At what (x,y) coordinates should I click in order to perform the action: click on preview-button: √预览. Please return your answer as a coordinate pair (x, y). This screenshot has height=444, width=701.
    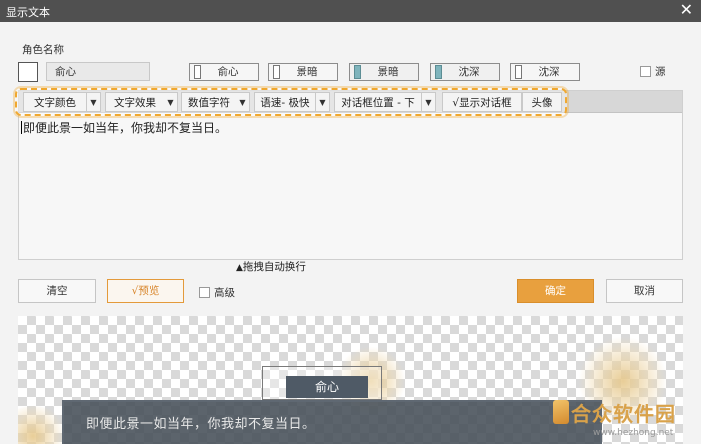
    Looking at the image, I should click on (145, 291).